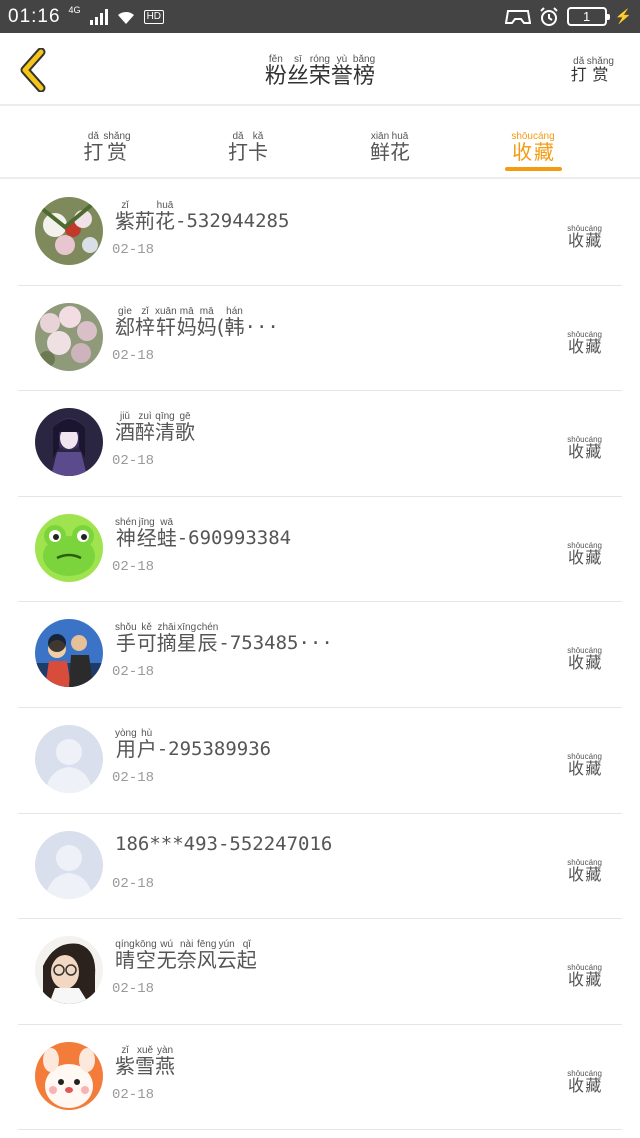 This screenshot has height=1138, width=640. What do you see at coordinates (206, 326) in the screenshot?
I see `user-name-hanzi: 妈` at bounding box center [206, 326].